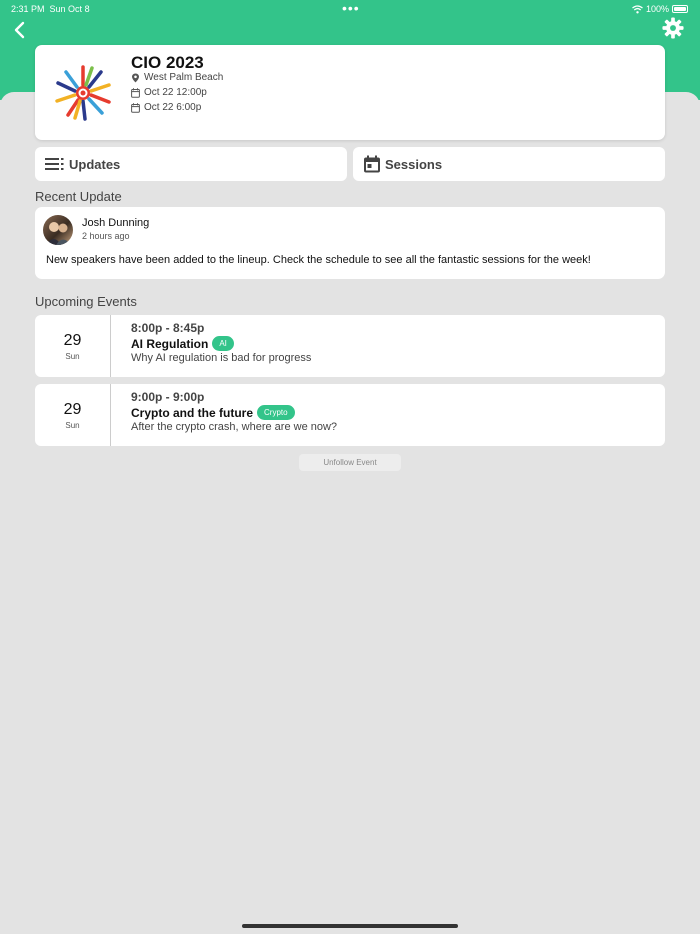  What do you see at coordinates (680, 9) in the screenshot?
I see `battery-icon` at bounding box center [680, 9].